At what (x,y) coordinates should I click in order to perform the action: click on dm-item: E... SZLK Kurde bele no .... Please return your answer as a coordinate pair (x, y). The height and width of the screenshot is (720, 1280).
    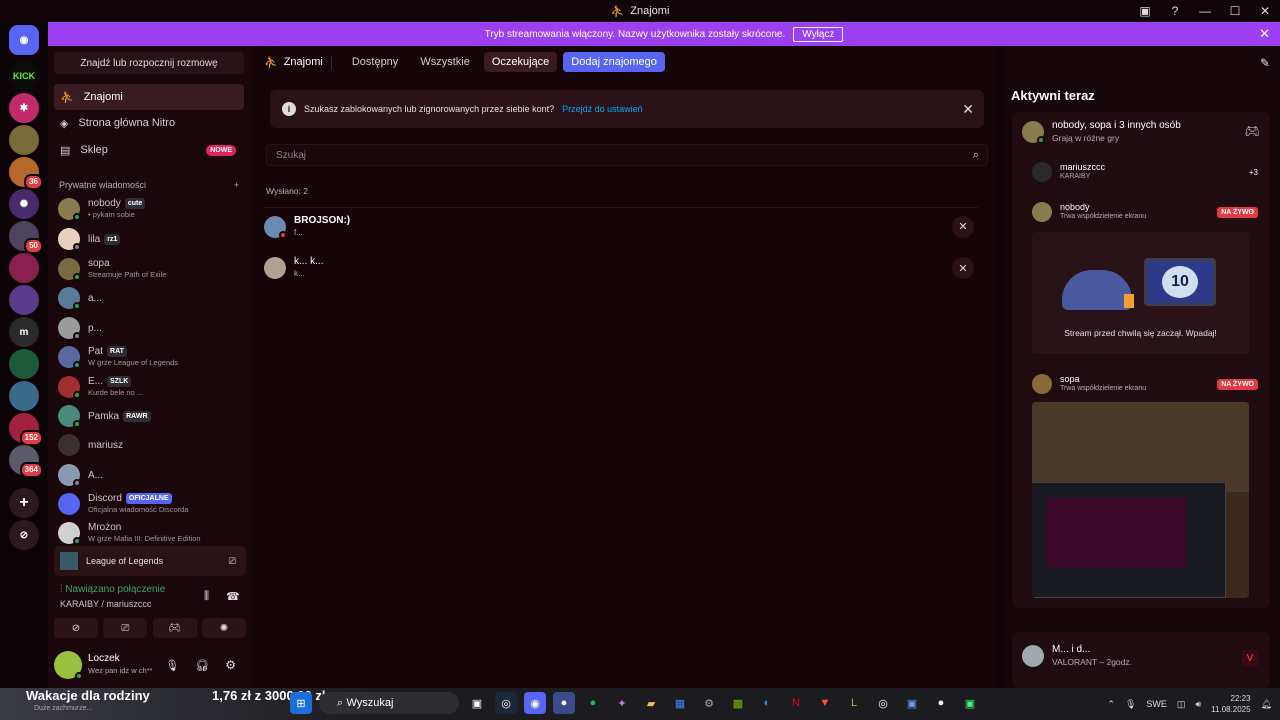
    Looking at the image, I should click on (151, 387).